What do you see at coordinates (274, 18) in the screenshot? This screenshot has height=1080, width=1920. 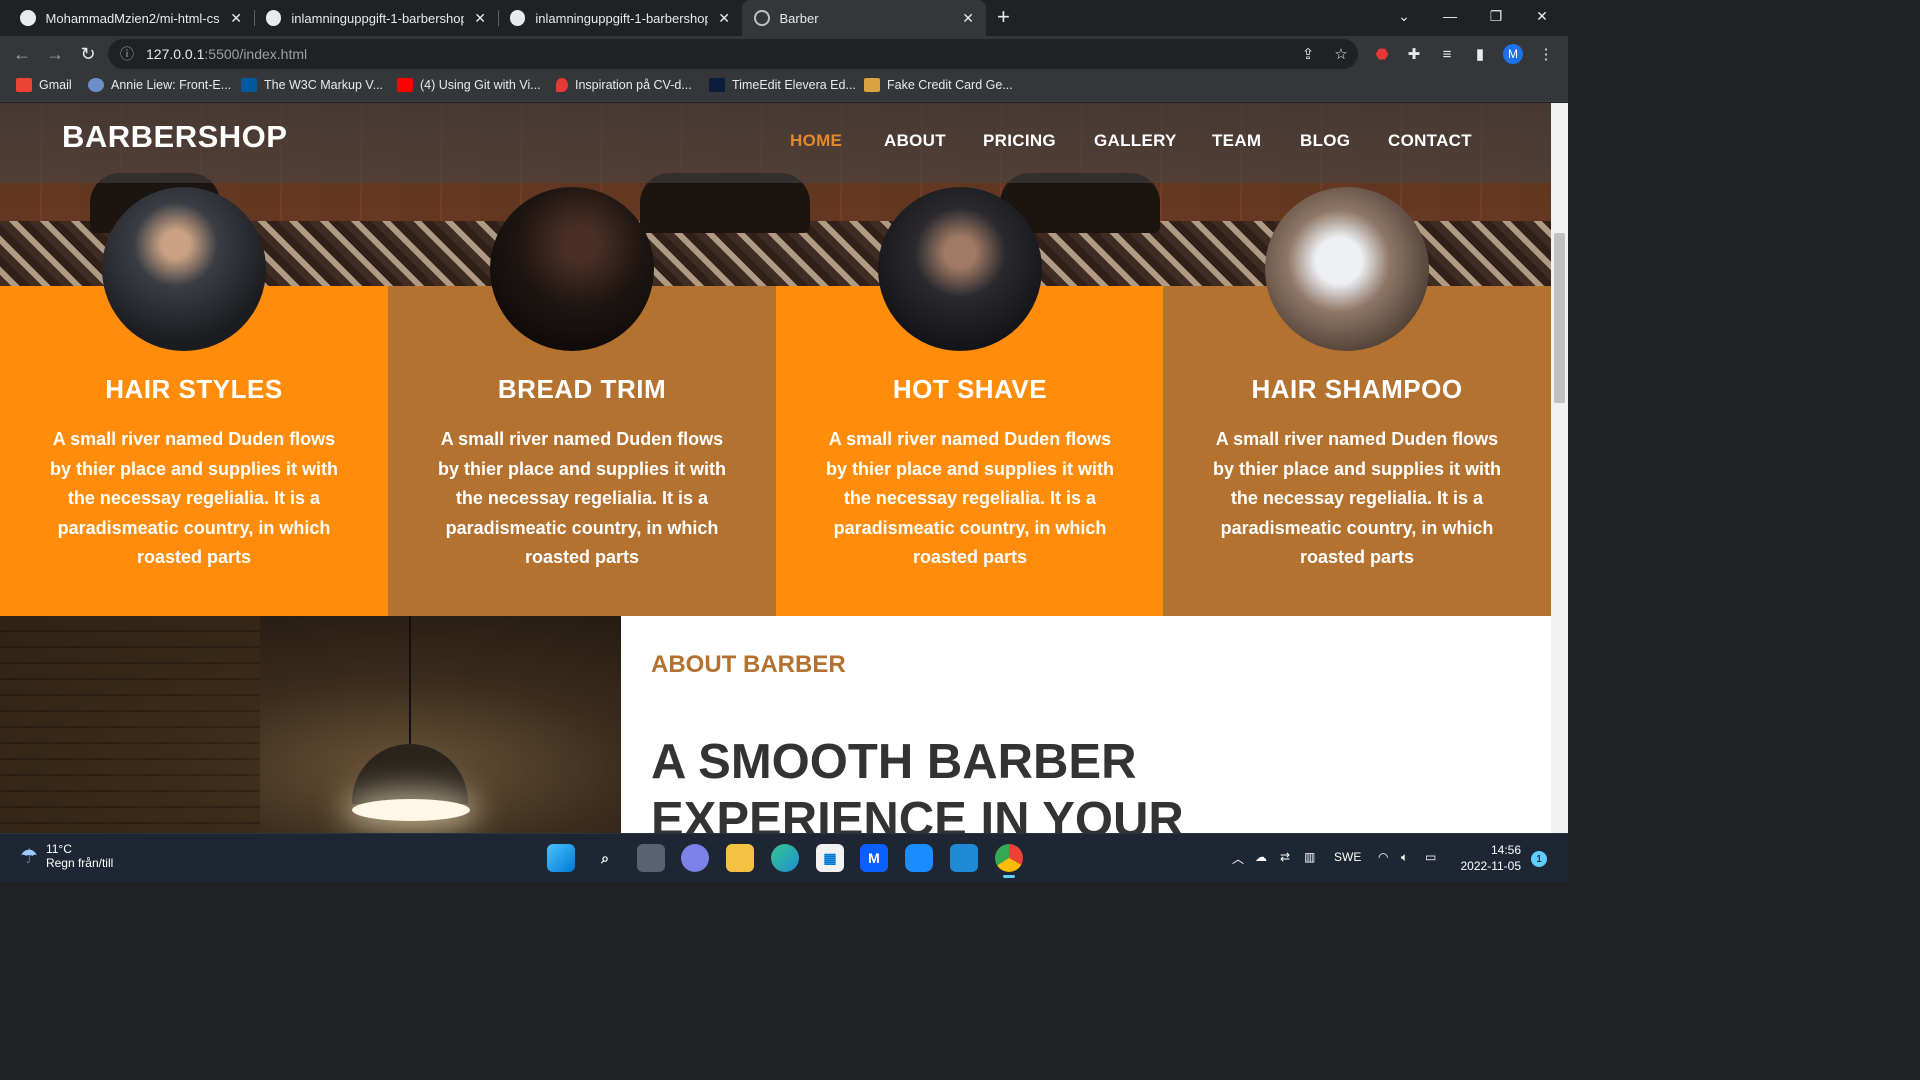 I see `github-icon` at bounding box center [274, 18].